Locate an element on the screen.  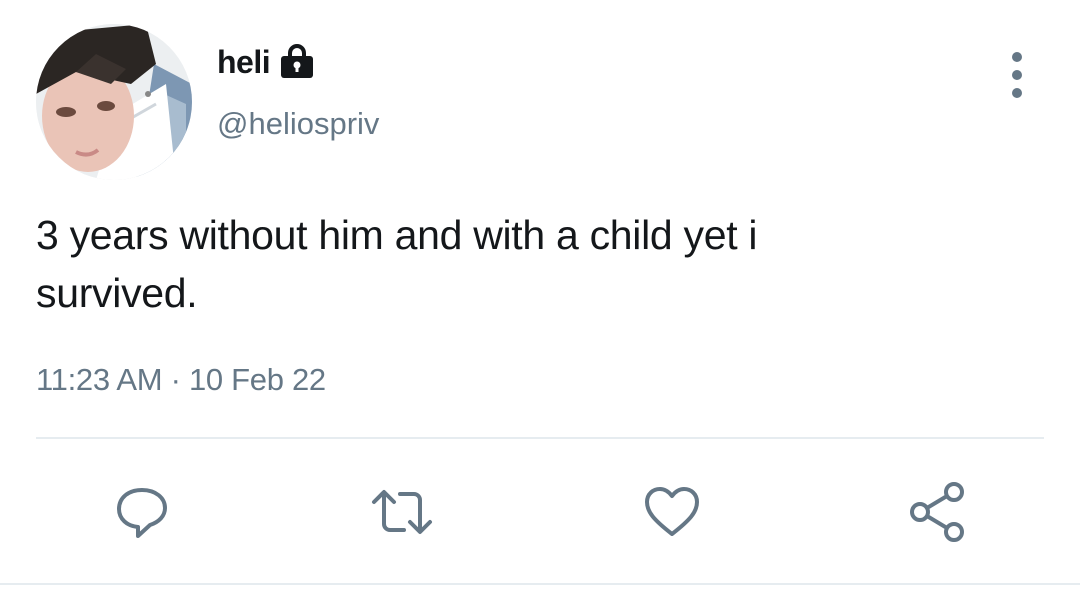
display-name: heli is located at coordinates (244, 62).